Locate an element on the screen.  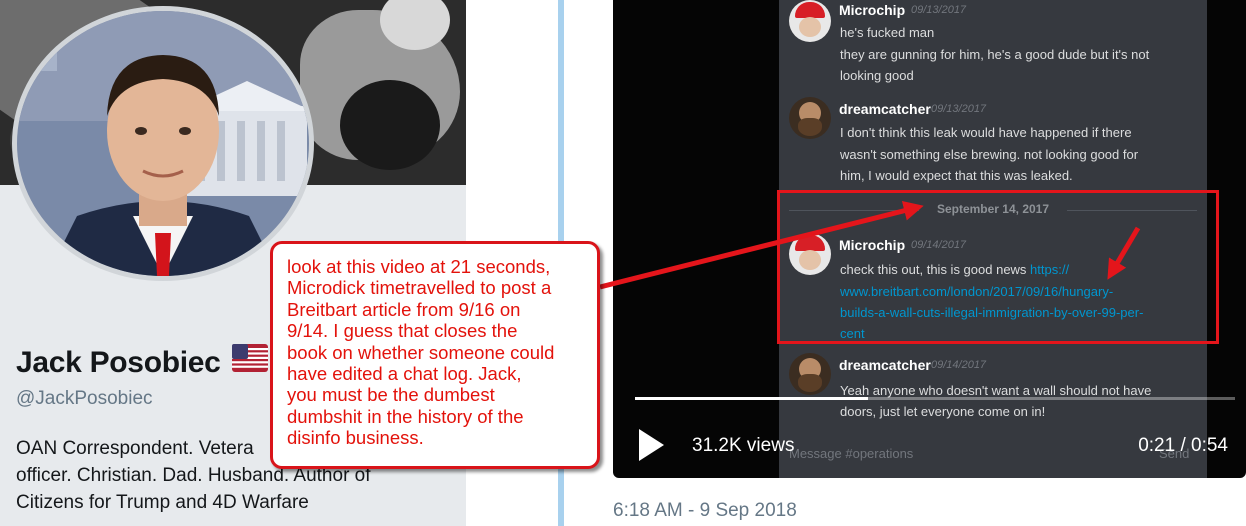
profile-handle: @JackPosobiec is located at coordinates (84, 399).